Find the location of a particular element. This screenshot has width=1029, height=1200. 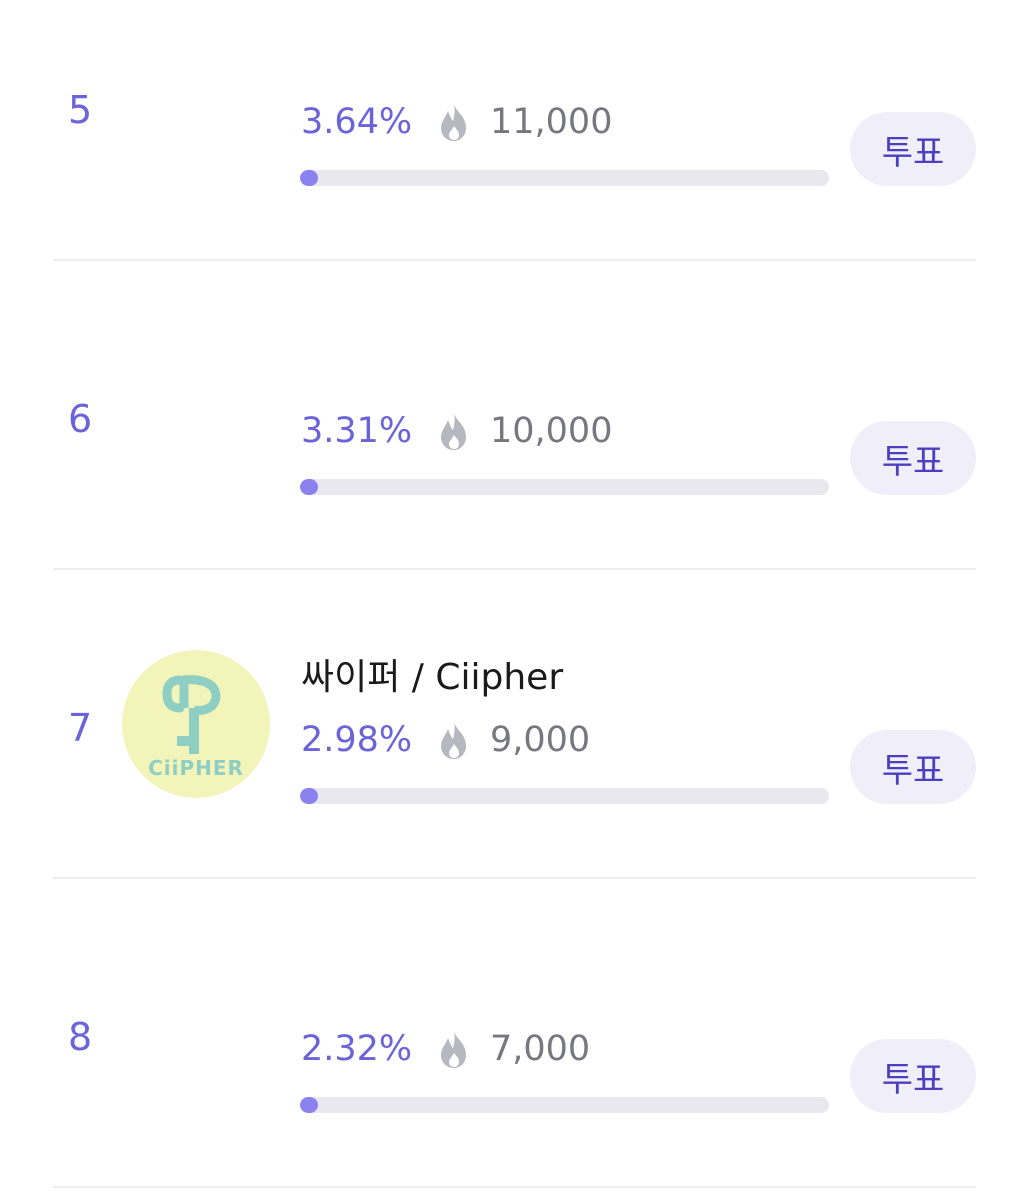

vote-percent: 2.98% is located at coordinates (357, 740).